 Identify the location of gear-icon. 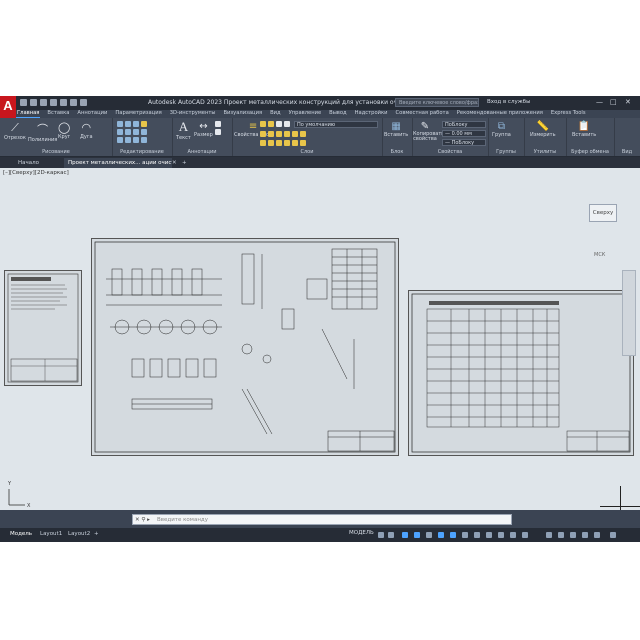
(561, 535).